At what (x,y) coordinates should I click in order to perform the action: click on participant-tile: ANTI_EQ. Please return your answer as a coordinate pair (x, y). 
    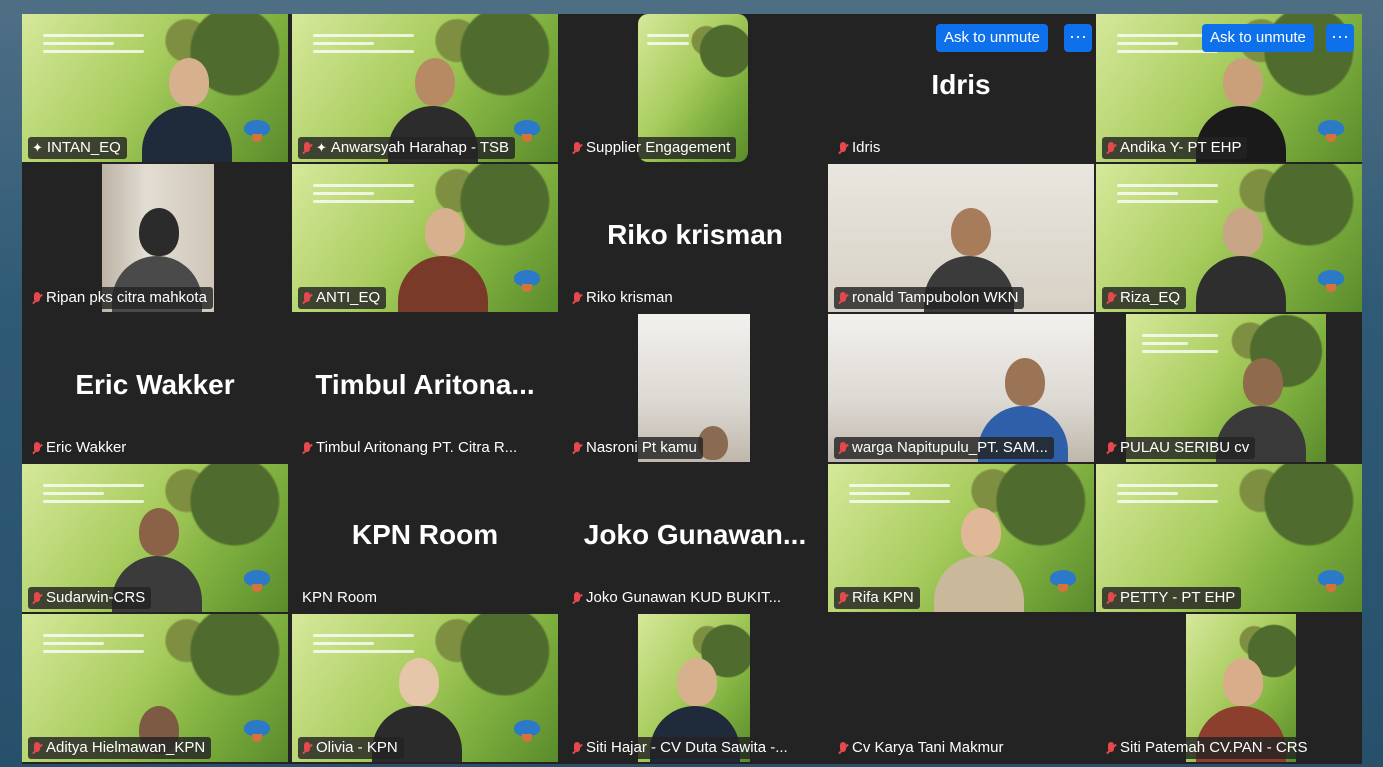
    Looking at the image, I should click on (425, 238).